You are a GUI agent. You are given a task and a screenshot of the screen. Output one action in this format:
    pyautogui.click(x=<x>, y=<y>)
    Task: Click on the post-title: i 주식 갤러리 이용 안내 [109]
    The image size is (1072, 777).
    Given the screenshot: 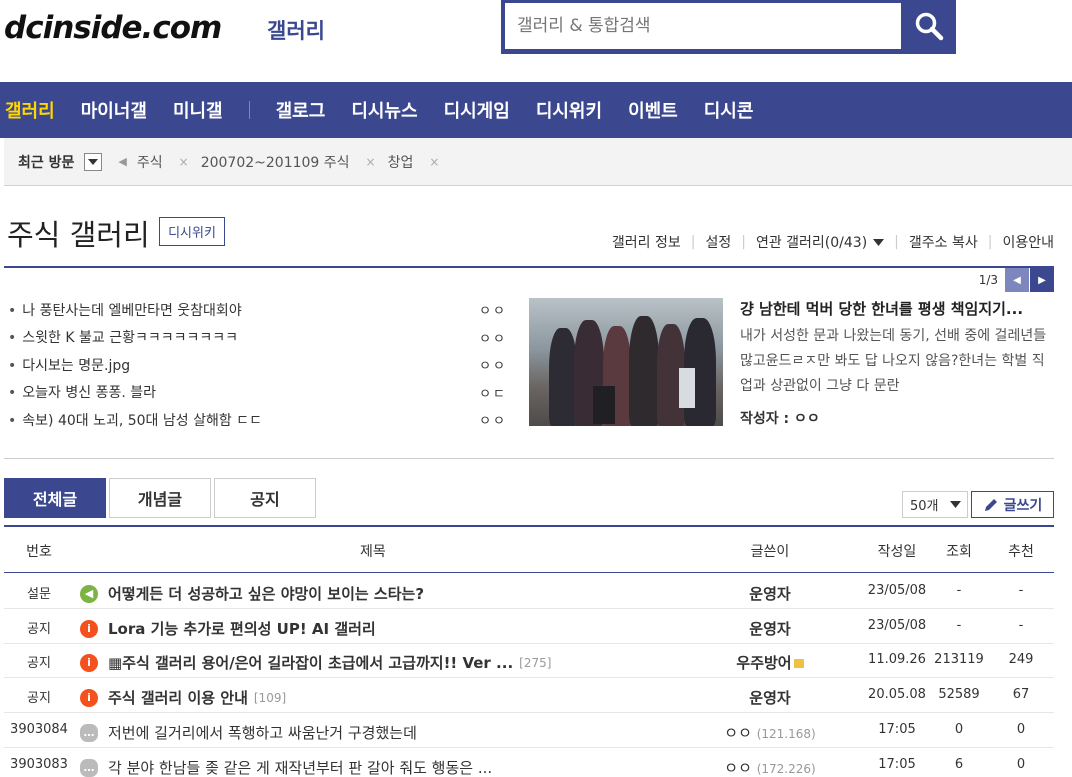 What is the action you would take?
    pyautogui.click(x=183, y=697)
    